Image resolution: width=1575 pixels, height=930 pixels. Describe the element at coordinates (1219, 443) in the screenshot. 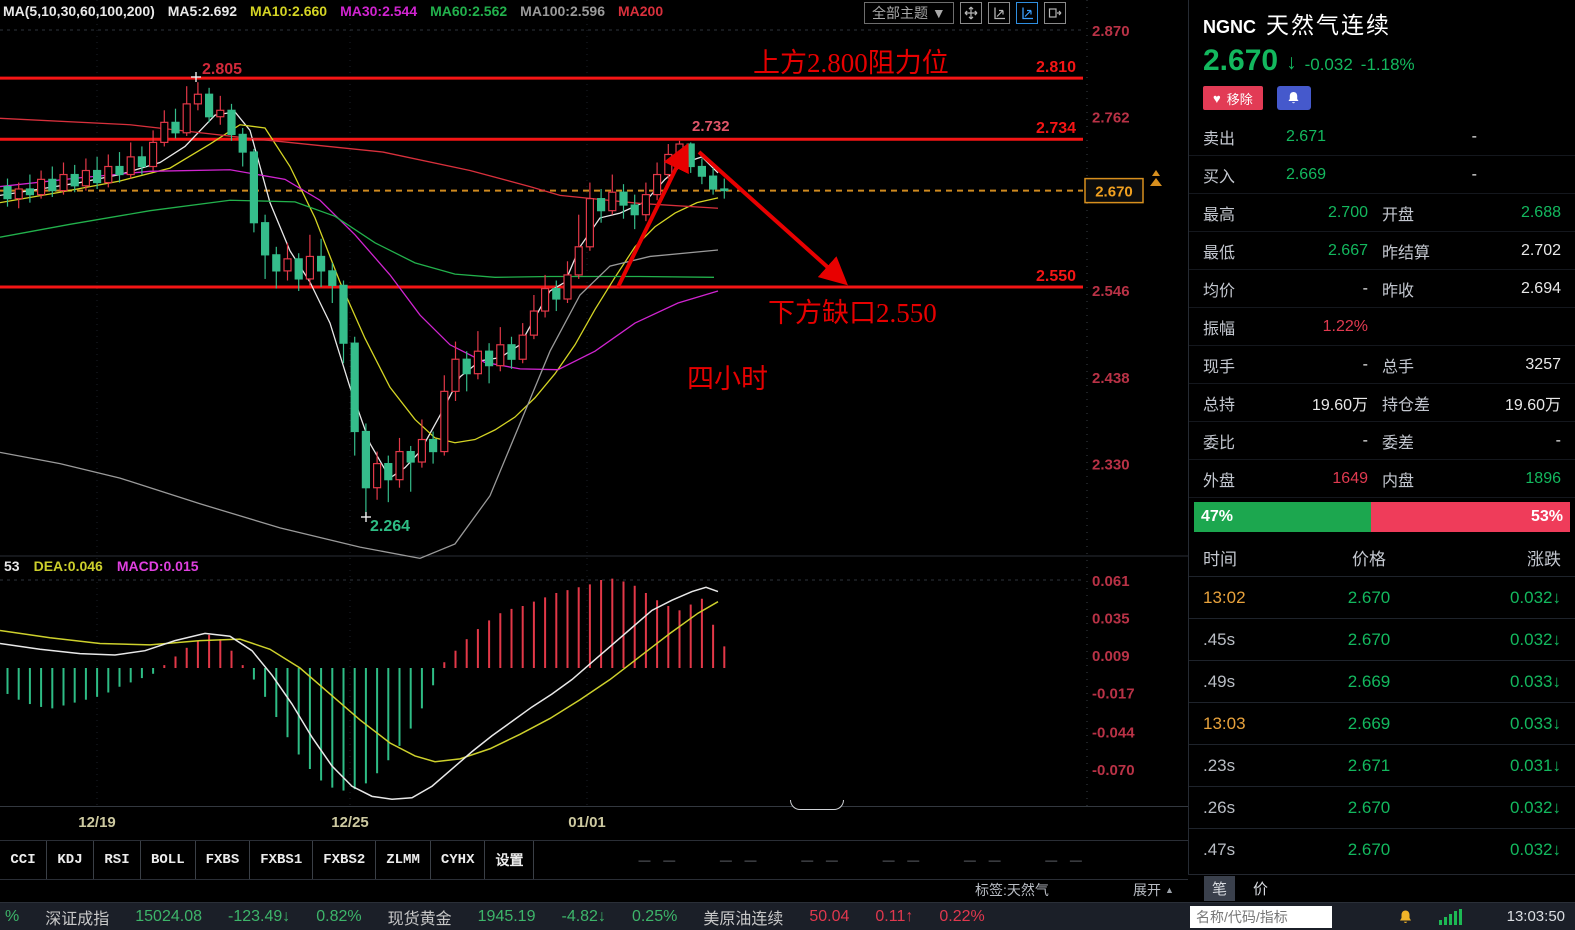

I see `quote-label: 委比` at that location.